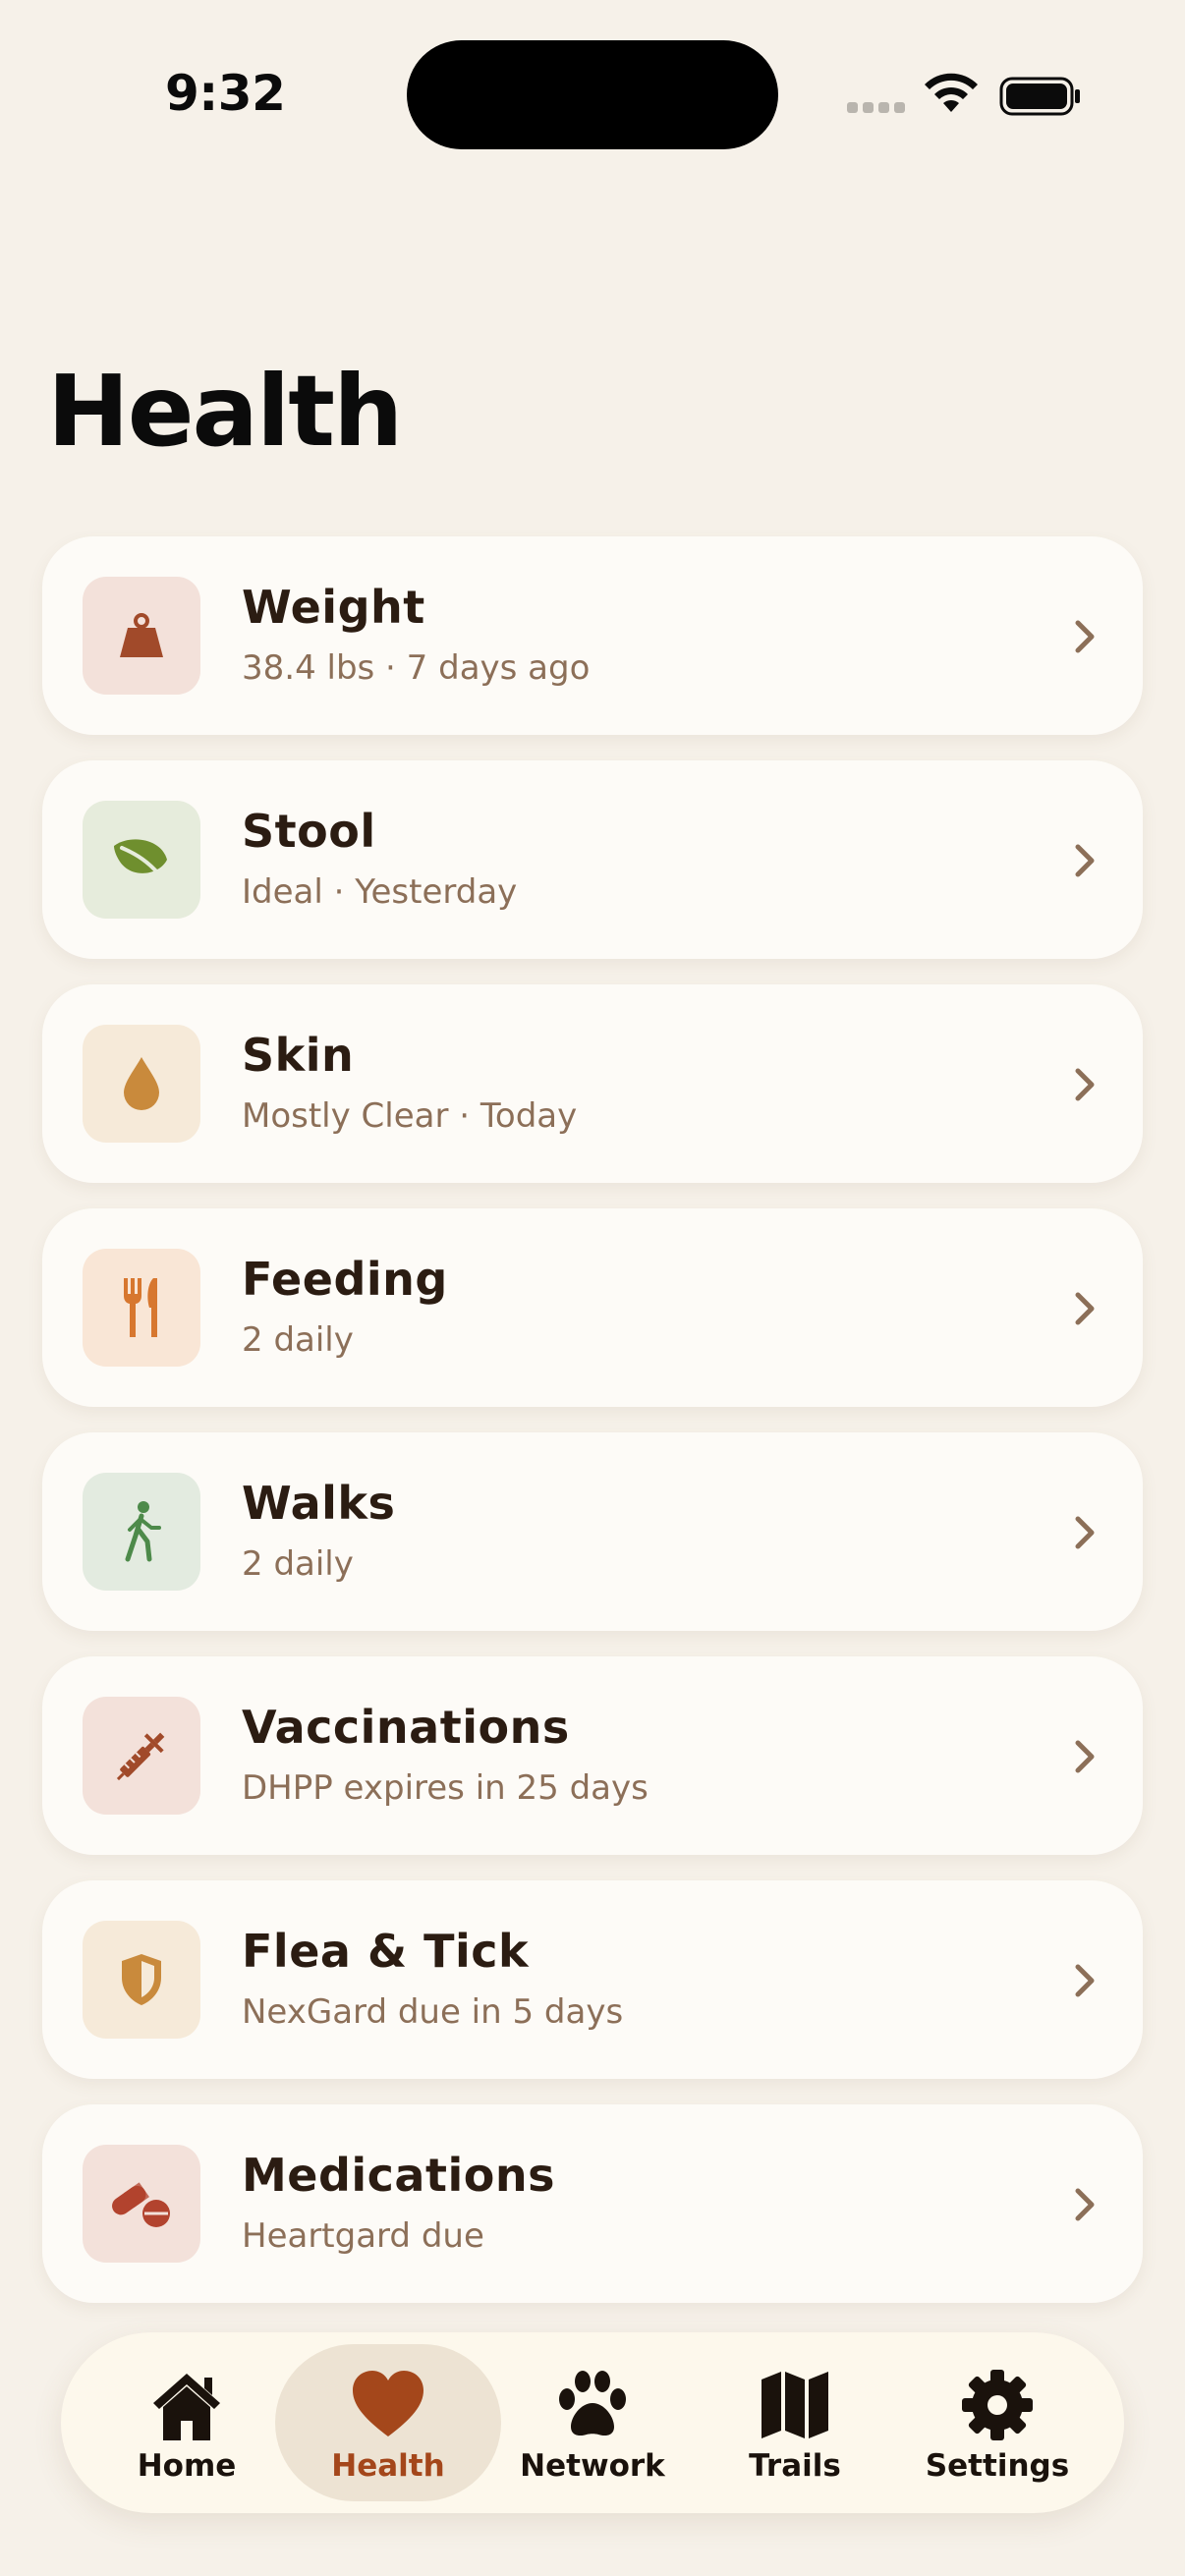 Image resolution: width=1185 pixels, height=2576 pixels. What do you see at coordinates (187, 2466) in the screenshot?
I see `tab-label: Home` at bounding box center [187, 2466].